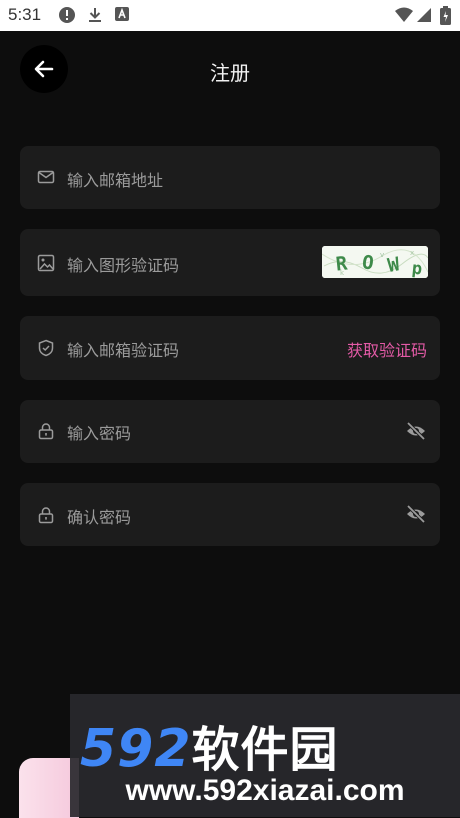  I want to click on captcha-placeholder: 输入图形验证码, so click(123, 265).